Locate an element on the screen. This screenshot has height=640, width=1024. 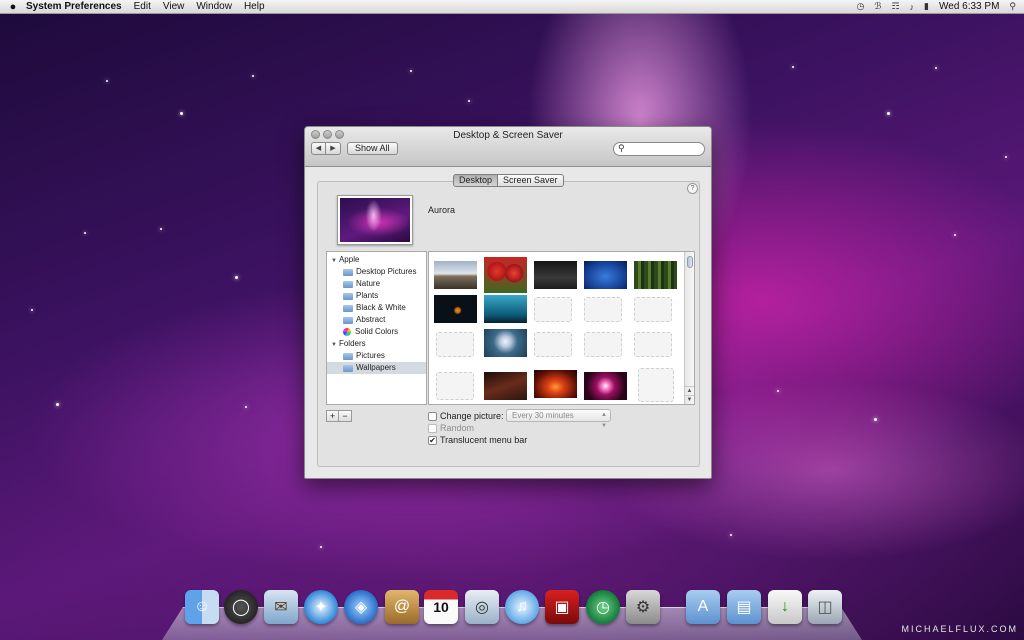
time-machine-dock-icon: ◷ is located at coordinates (603, 607).